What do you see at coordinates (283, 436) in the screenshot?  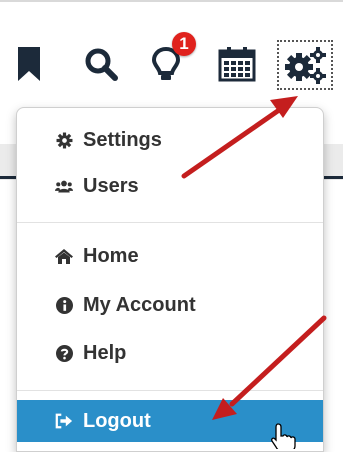 I see `hand-cursor-icon` at bounding box center [283, 436].